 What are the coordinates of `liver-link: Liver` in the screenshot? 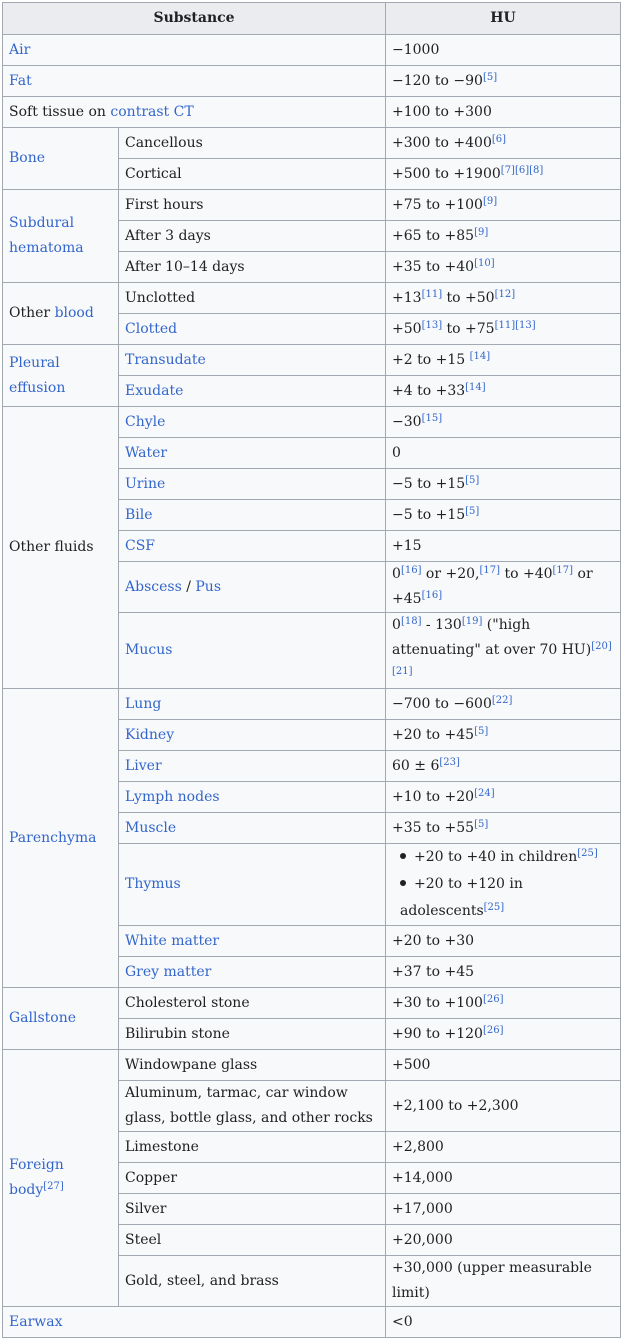 It's located at (252, 766).